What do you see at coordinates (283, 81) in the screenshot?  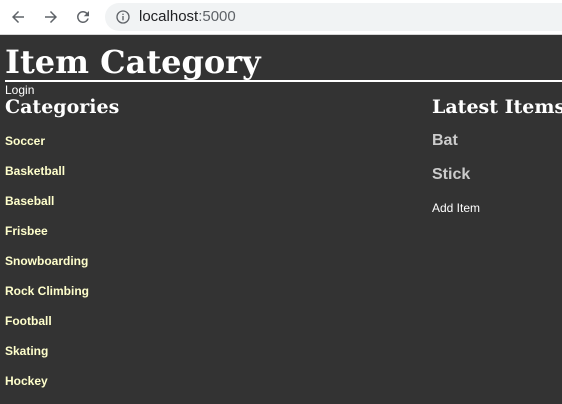 I see `title-divider` at bounding box center [283, 81].